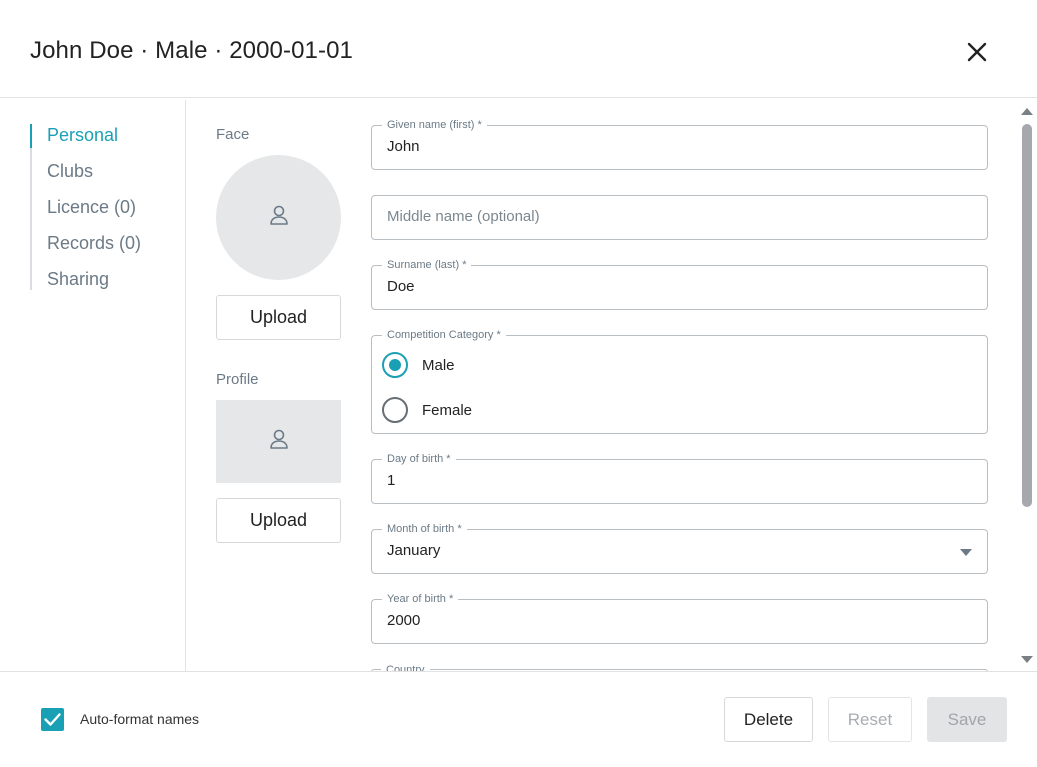  Describe the element at coordinates (31, 136) in the screenshot. I see `nav-active-indicator` at that location.